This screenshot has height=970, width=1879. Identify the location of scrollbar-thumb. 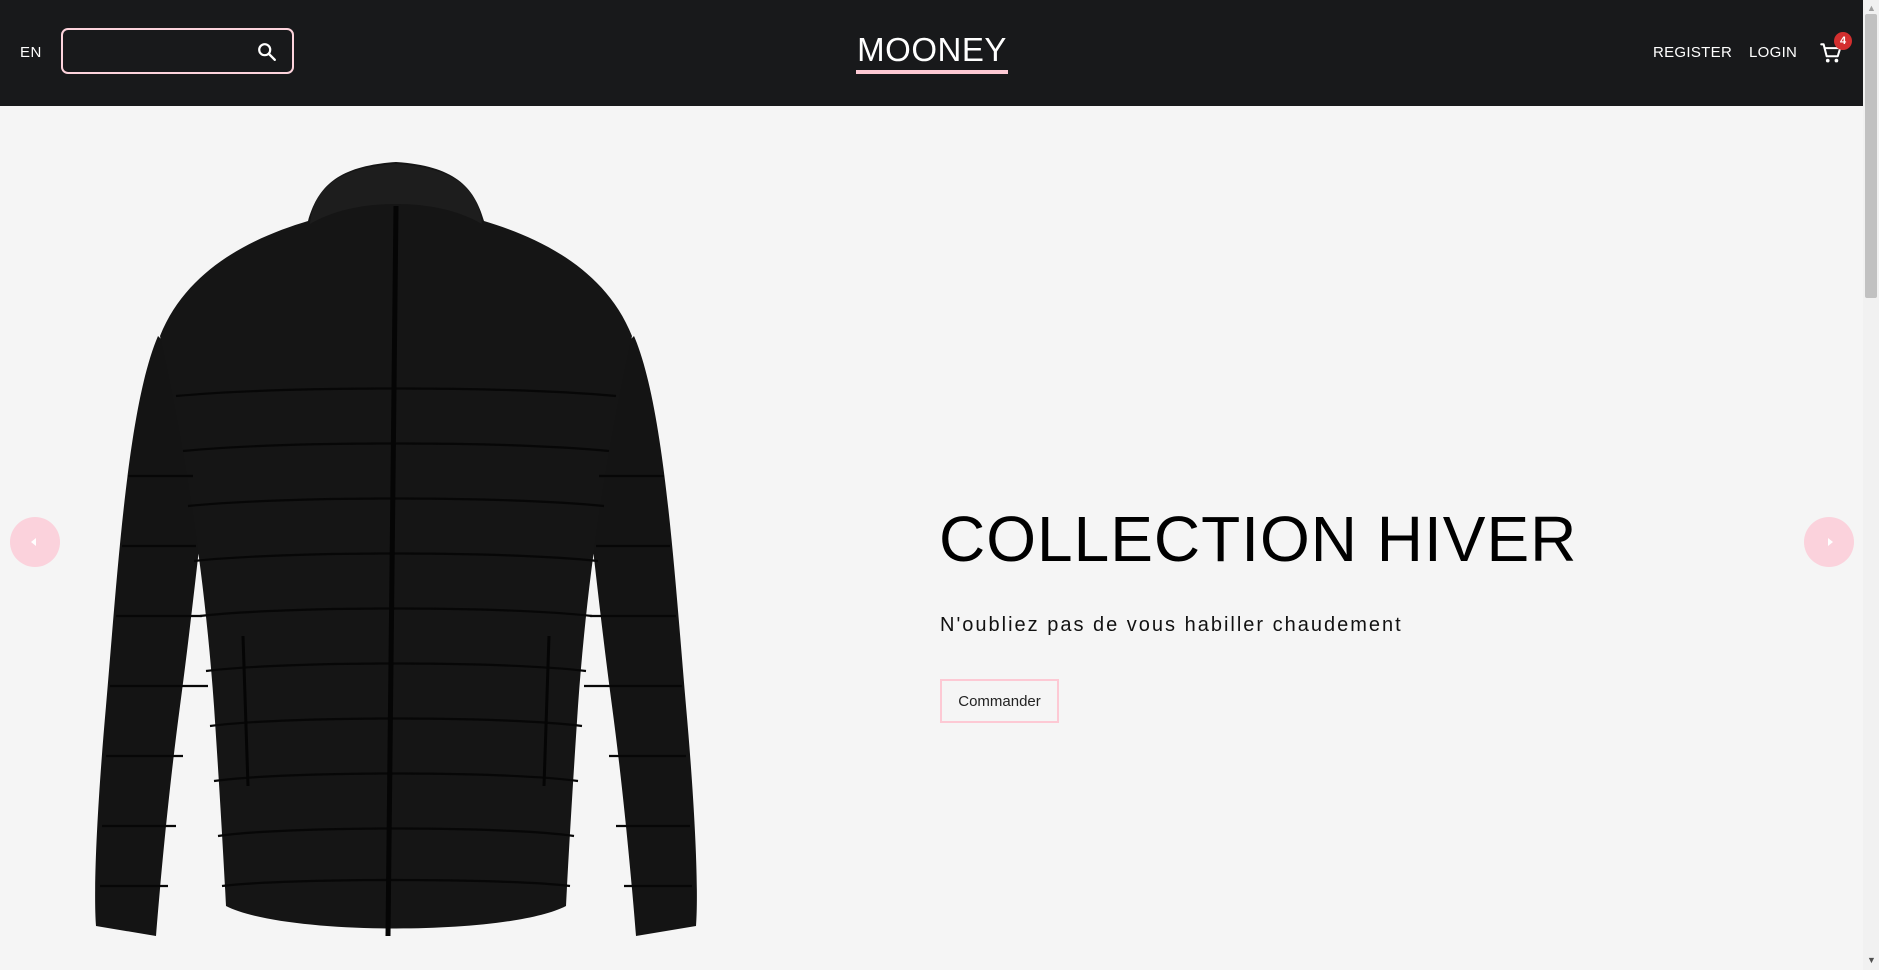
(1871, 156).